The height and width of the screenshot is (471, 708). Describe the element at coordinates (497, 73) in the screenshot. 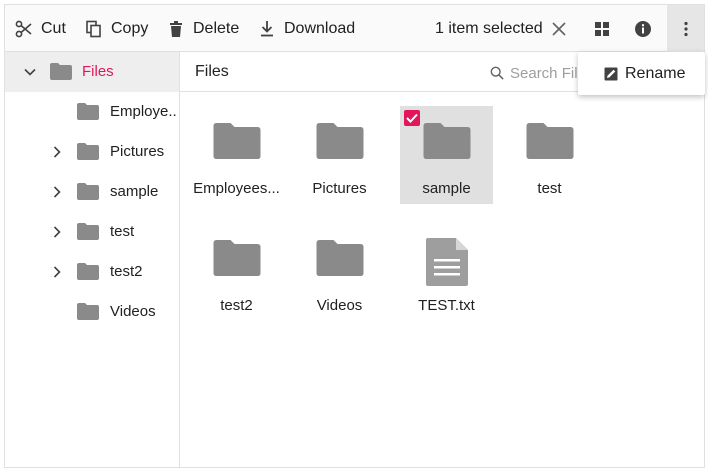

I see `search-icon` at that location.